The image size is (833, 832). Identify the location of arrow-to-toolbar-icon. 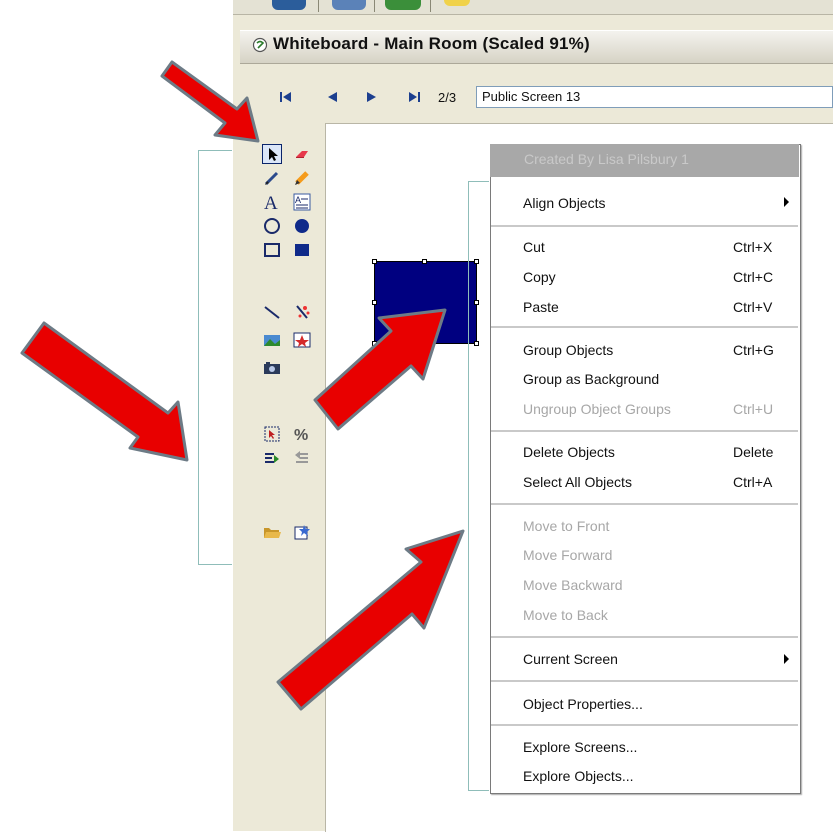
(104, 391).